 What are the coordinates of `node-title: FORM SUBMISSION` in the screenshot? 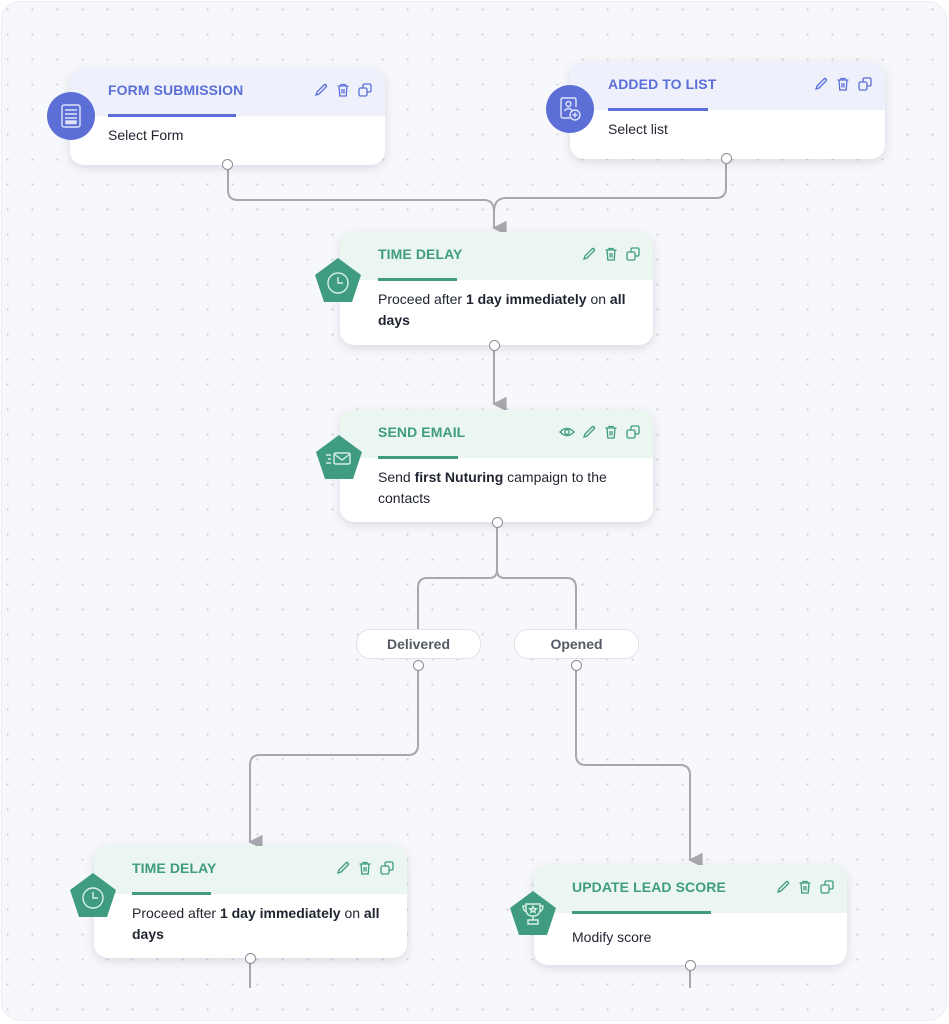 It's located at (176, 90).